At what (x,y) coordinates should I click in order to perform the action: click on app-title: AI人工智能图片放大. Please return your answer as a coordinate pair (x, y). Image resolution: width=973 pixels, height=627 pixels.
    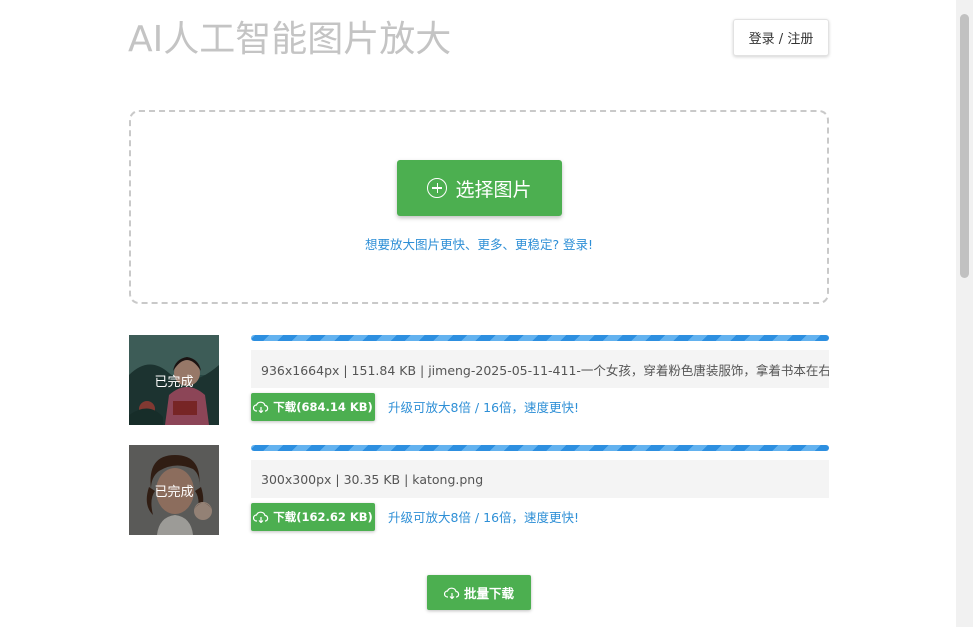
    Looking at the image, I should click on (290, 39).